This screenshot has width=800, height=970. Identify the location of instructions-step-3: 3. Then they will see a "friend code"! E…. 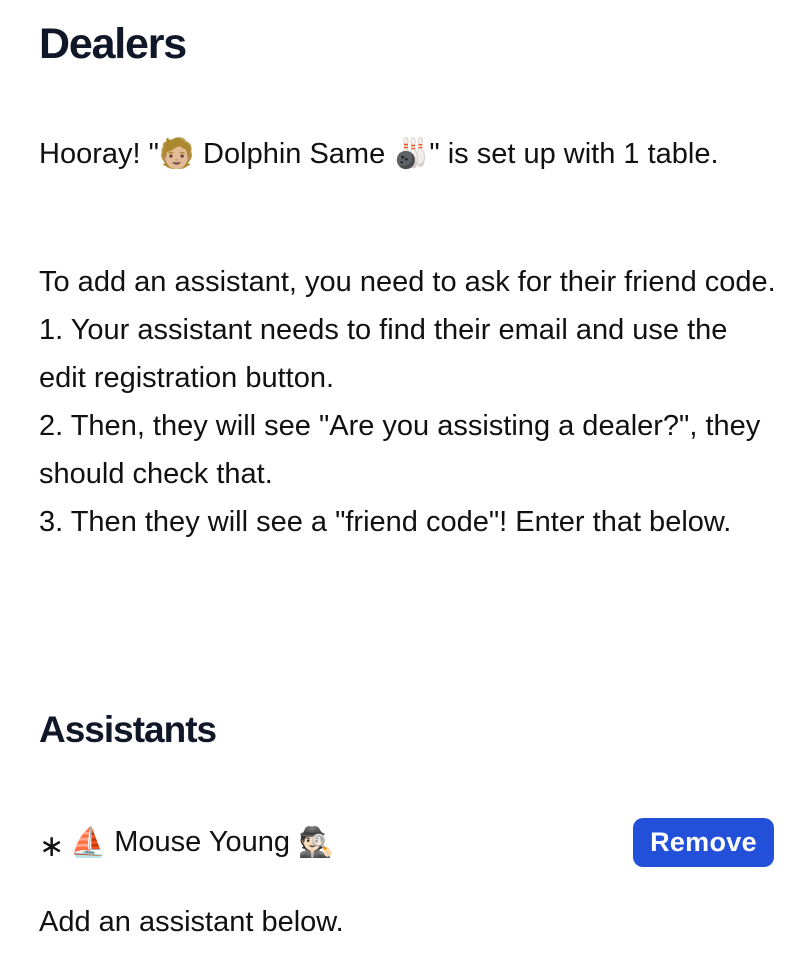
(385, 522).